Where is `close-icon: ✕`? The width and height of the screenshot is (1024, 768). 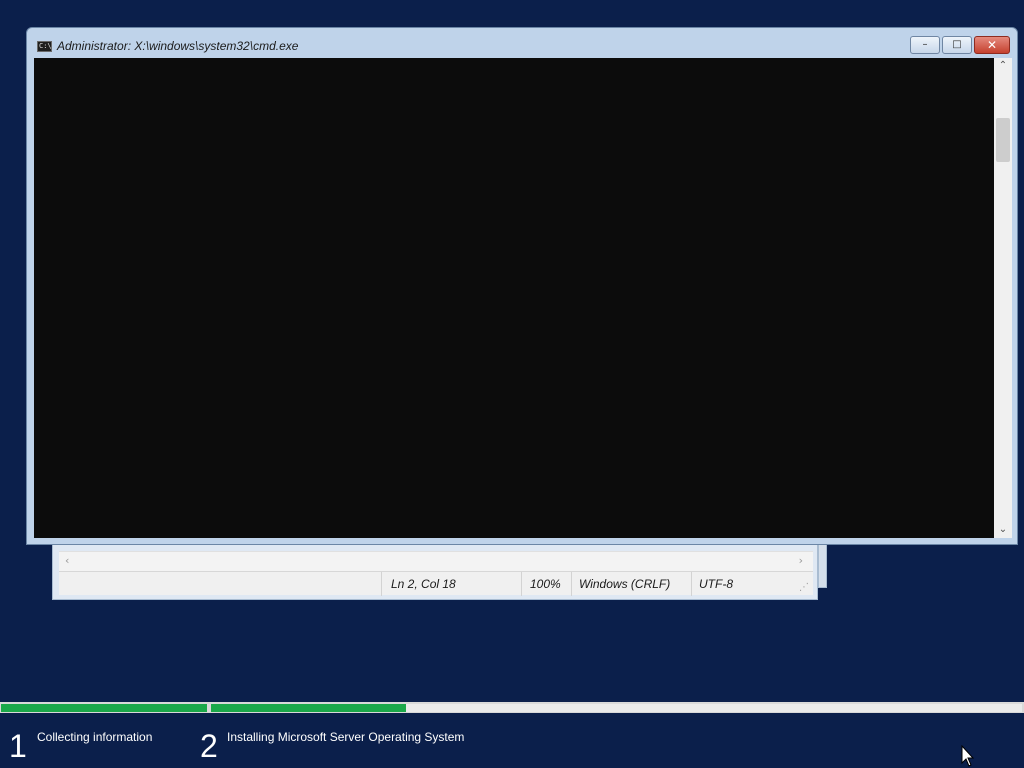
close-icon: ✕ is located at coordinates (992, 45).